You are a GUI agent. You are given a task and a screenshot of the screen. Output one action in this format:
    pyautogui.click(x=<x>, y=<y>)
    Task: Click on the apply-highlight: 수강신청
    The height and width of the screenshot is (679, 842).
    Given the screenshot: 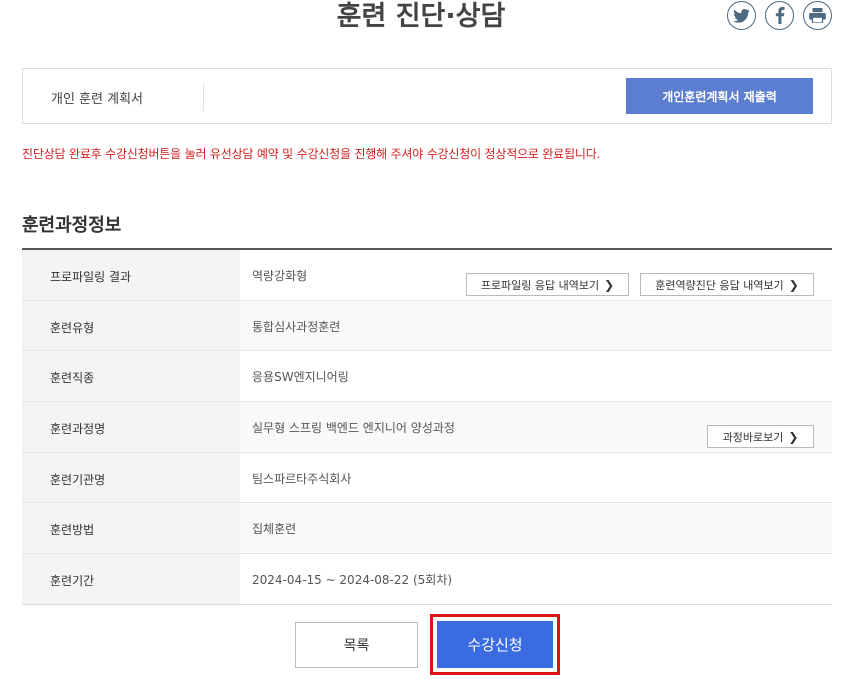 What is the action you would take?
    pyautogui.click(x=495, y=644)
    